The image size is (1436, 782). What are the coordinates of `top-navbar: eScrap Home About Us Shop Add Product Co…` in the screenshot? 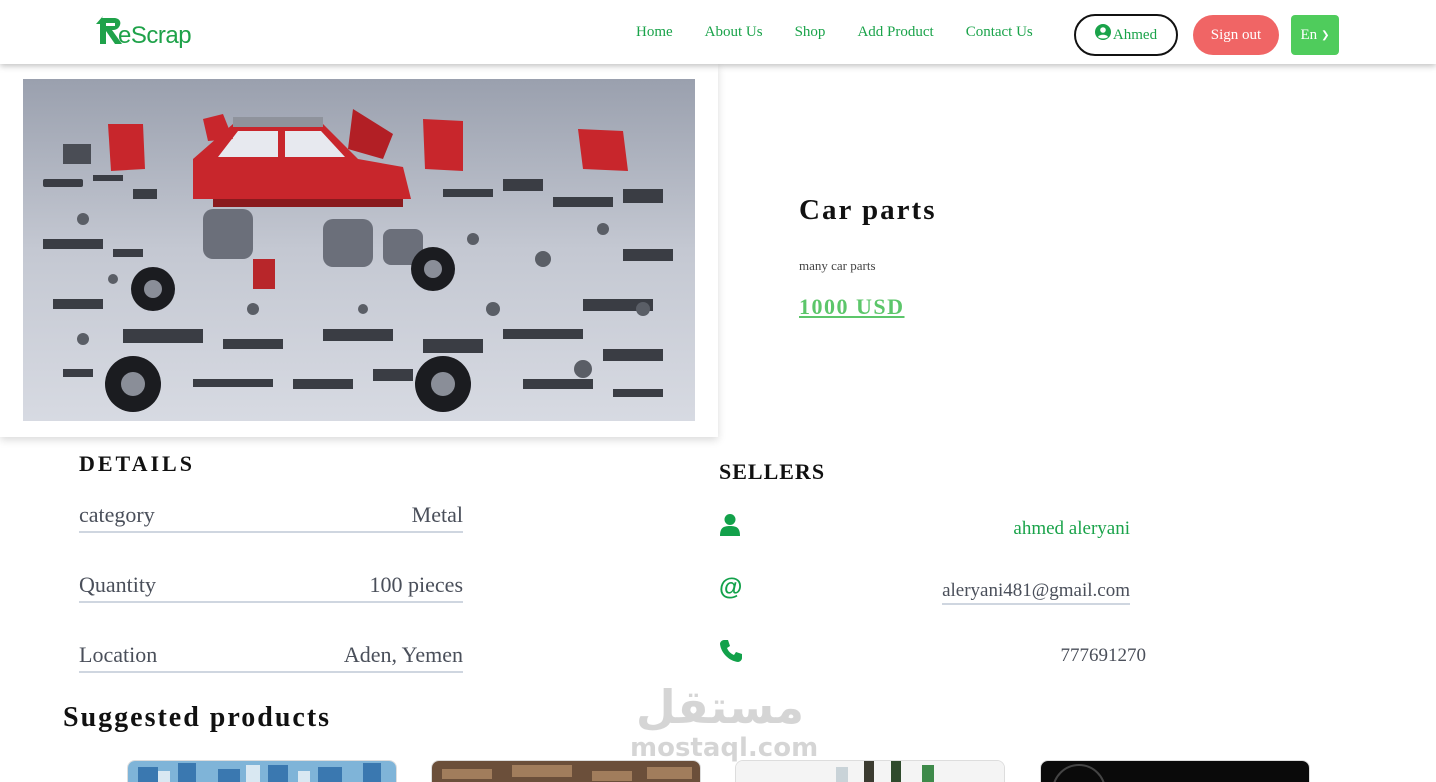 It's located at (718, 32).